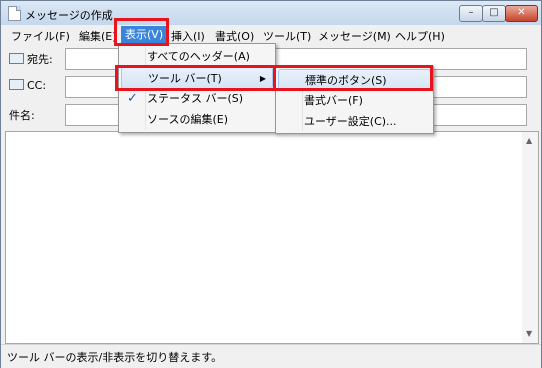 Image resolution: width=542 pixels, height=368 pixels. Describe the element at coordinates (188, 36) in the screenshot. I see `menu-insert: 挿入(I)` at that location.